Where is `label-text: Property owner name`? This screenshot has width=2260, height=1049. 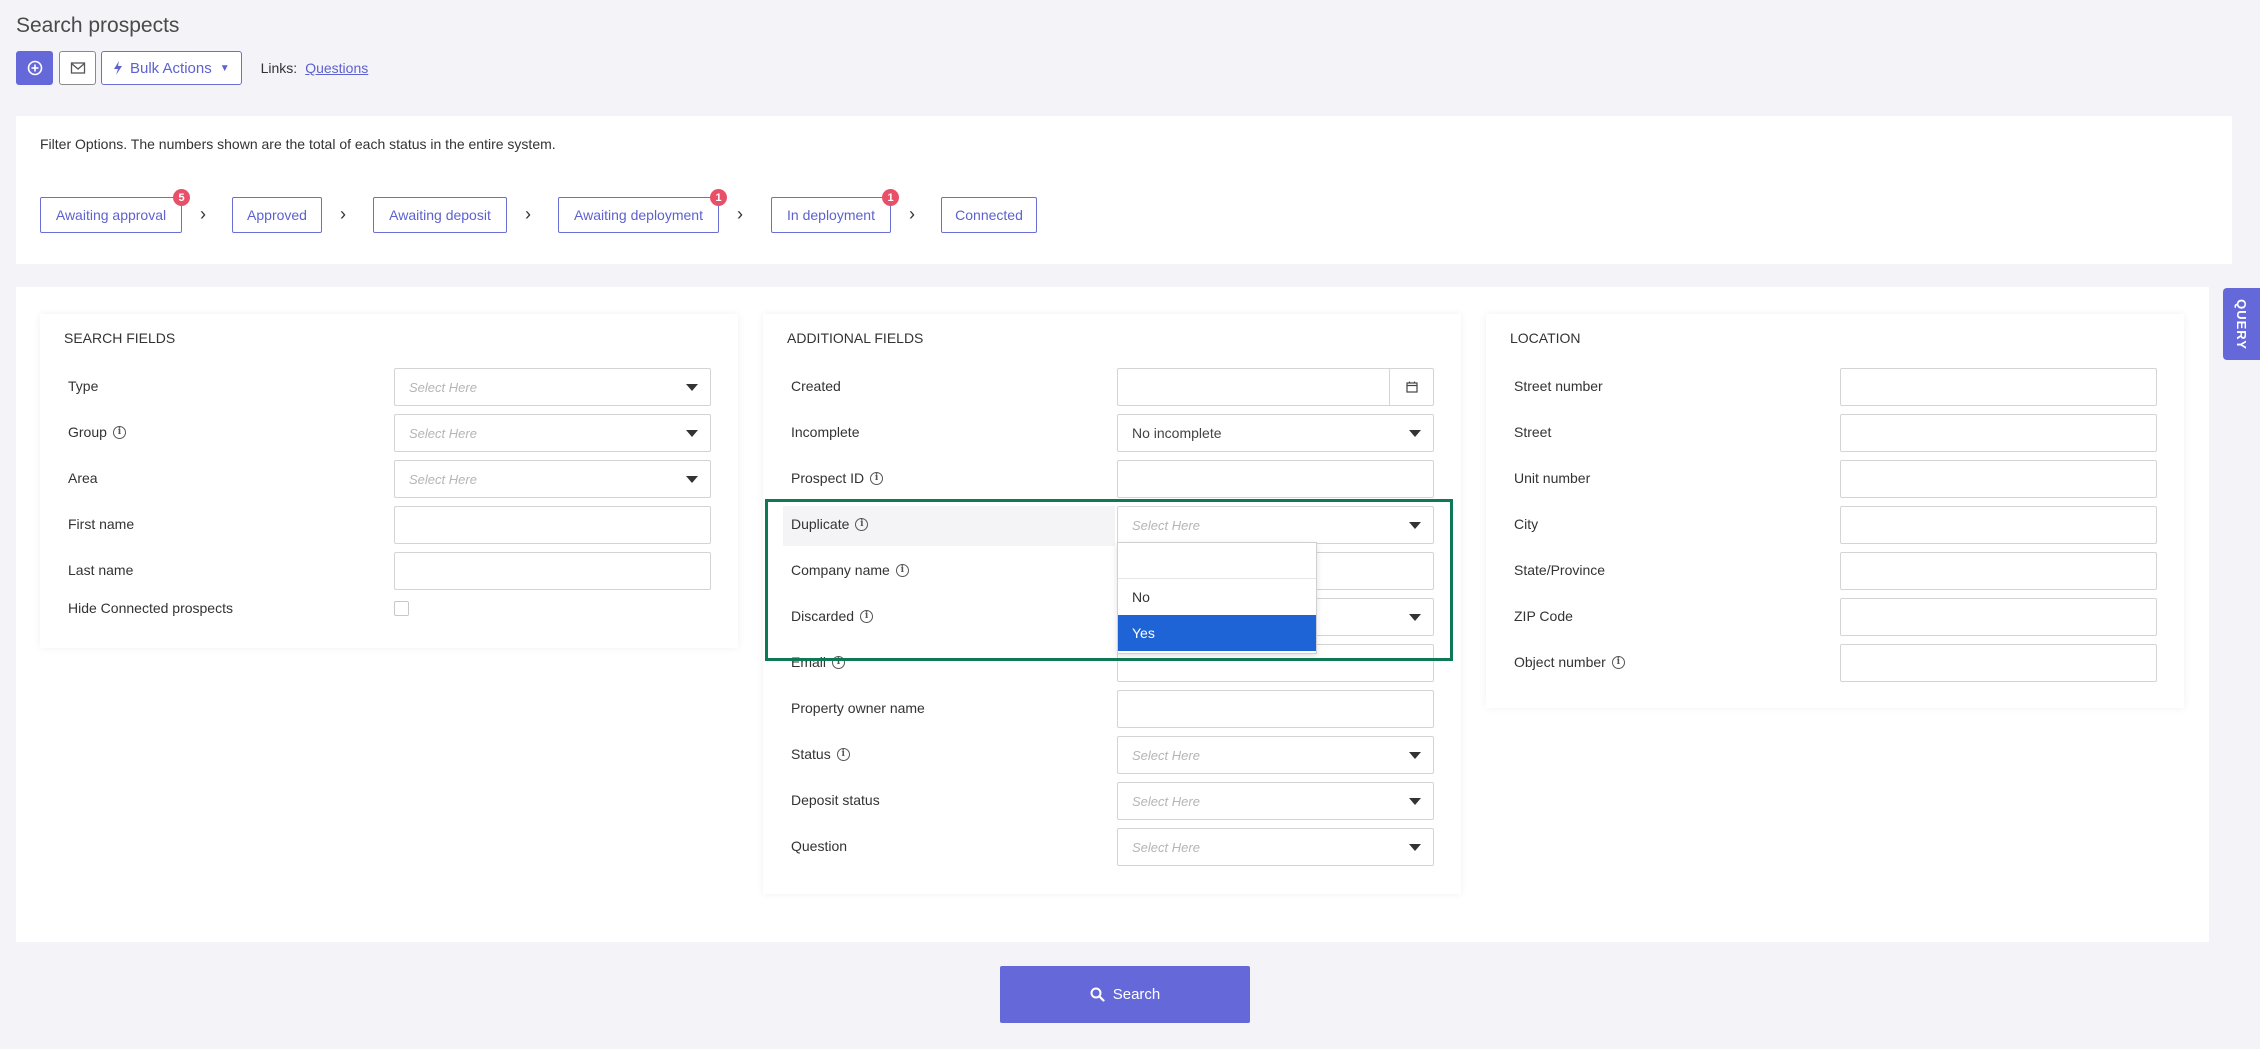
label-text: Property owner name is located at coordinates (858, 708).